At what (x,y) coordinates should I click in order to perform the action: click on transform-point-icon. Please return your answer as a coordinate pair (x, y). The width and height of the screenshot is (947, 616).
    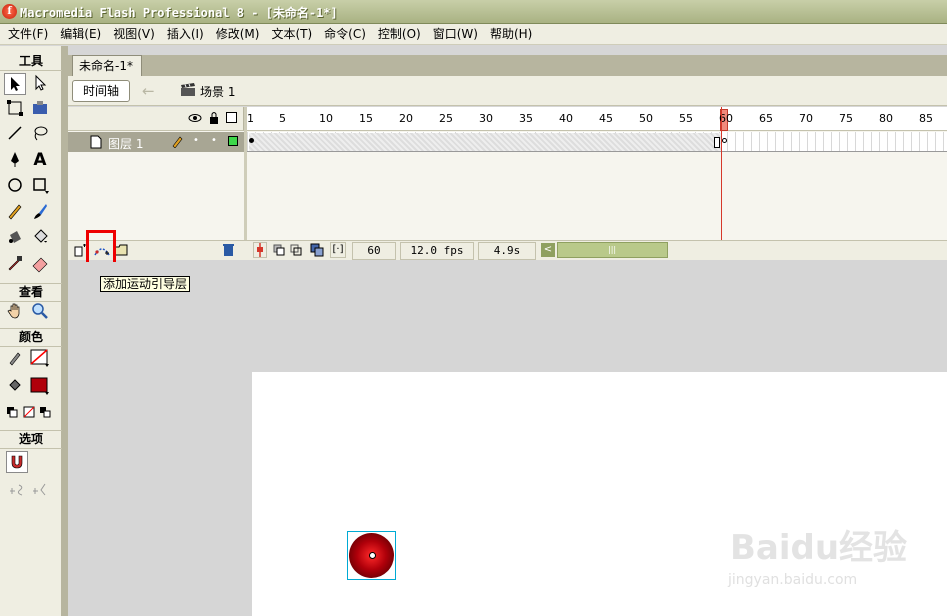
    Looking at the image, I should click on (372, 555).